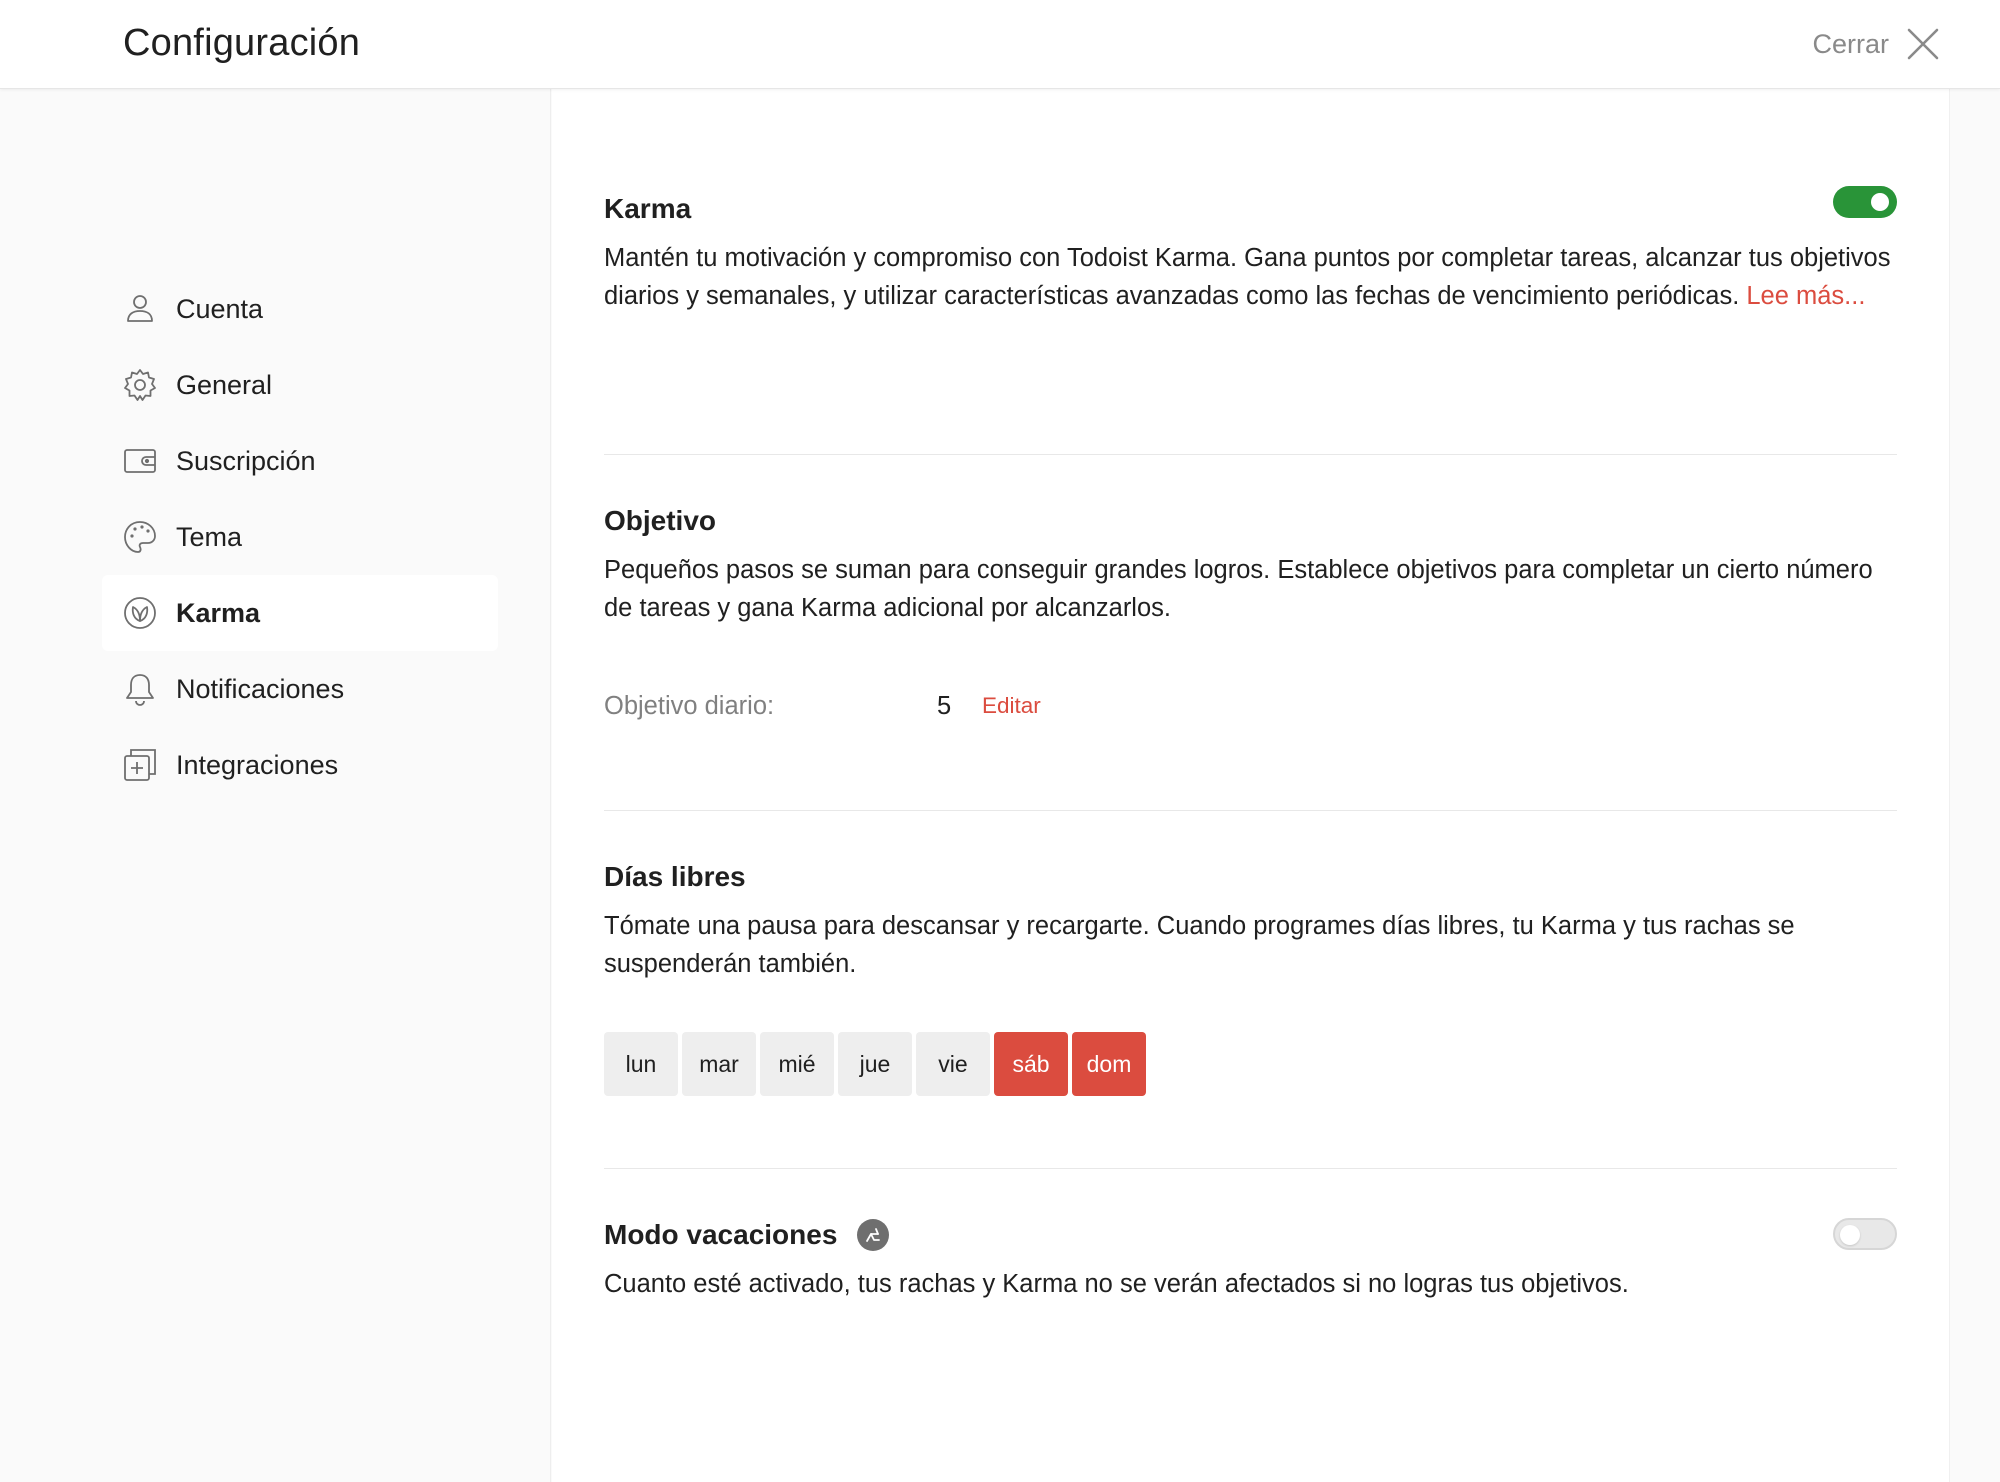 The image size is (2000, 1482). What do you see at coordinates (1974, 785) in the screenshot?
I see `right-gutter` at bounding box center [1974, 785].